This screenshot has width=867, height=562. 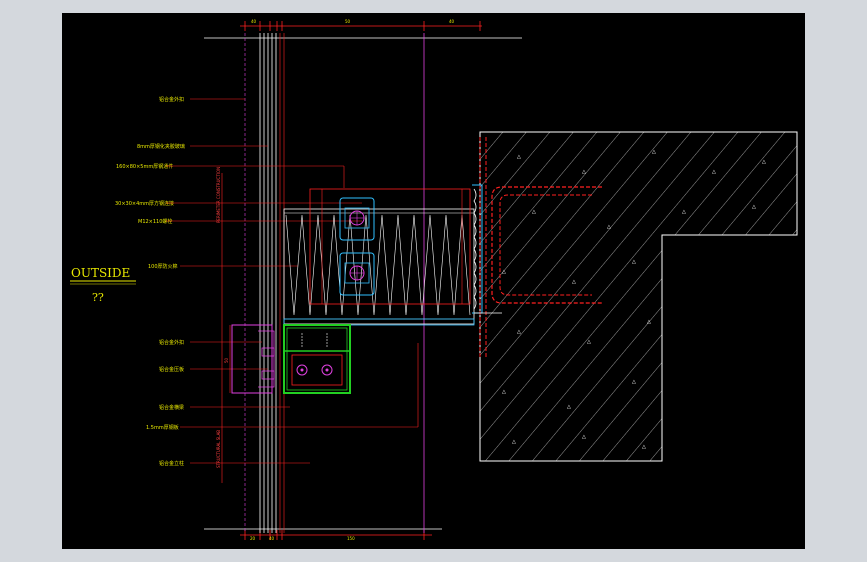 What do you see at coordinates (162, 427) in the screenshot?
I see `callout-10: 1.5mm厚钢板` at bounding box center [162, 427].